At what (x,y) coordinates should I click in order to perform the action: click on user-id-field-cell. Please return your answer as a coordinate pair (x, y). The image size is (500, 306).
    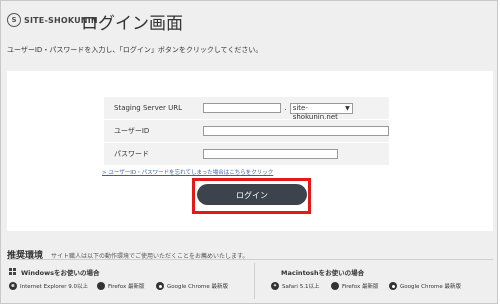
    Looking at the image, I should click on (293, 131).